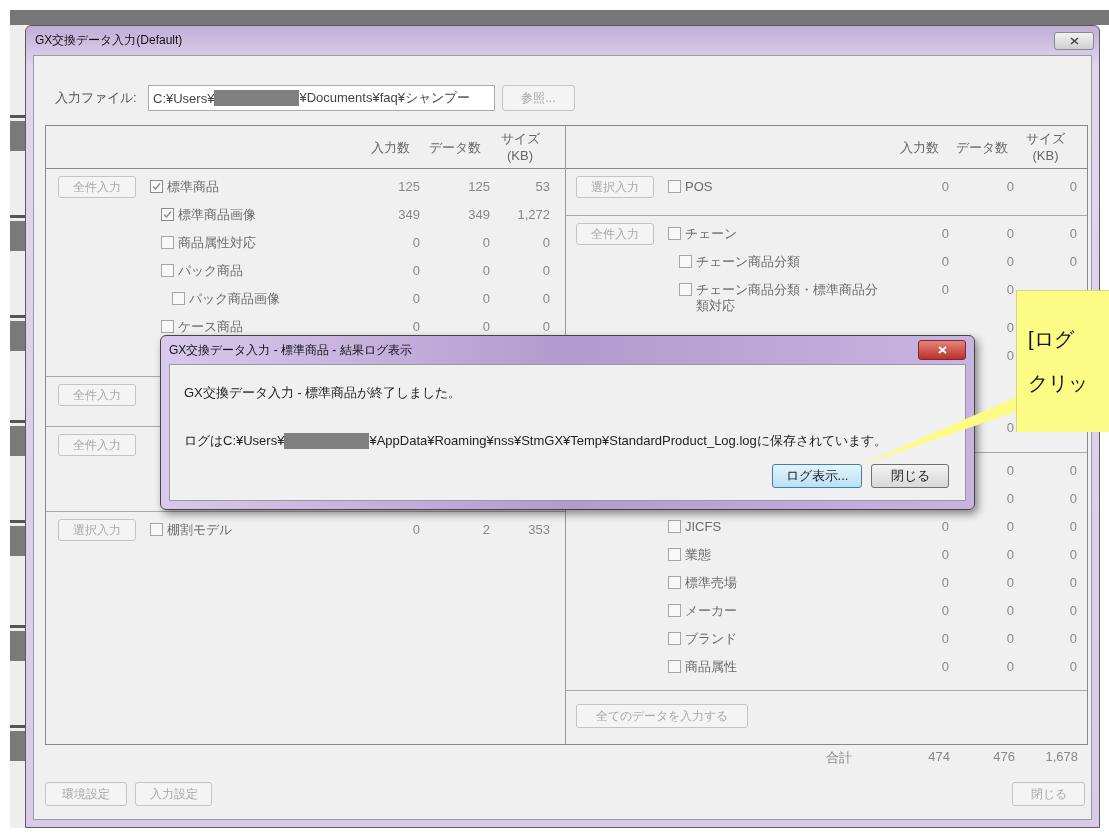  I want to click on dialog-button: 閉じる, so click(910, 476).